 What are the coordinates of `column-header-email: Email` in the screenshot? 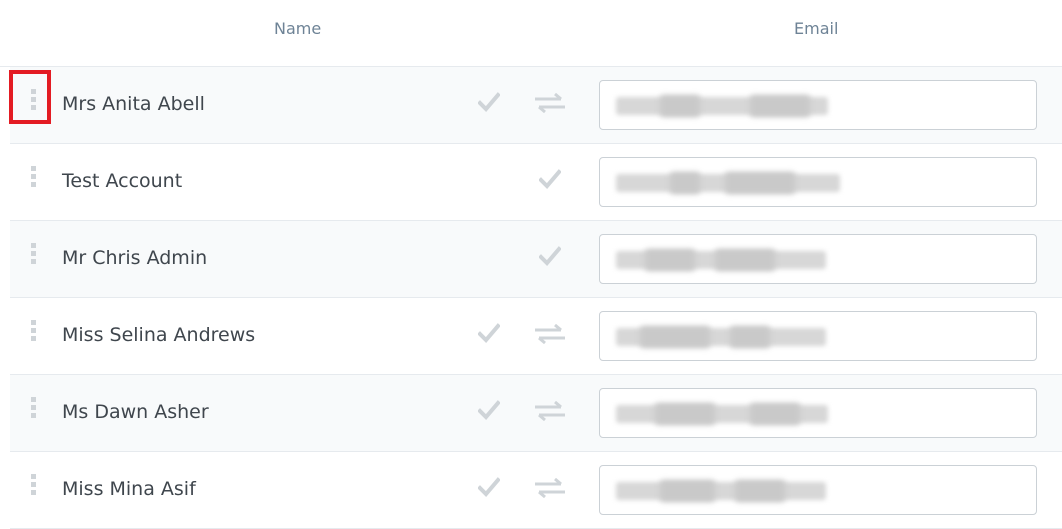 It's located at (816, 28).